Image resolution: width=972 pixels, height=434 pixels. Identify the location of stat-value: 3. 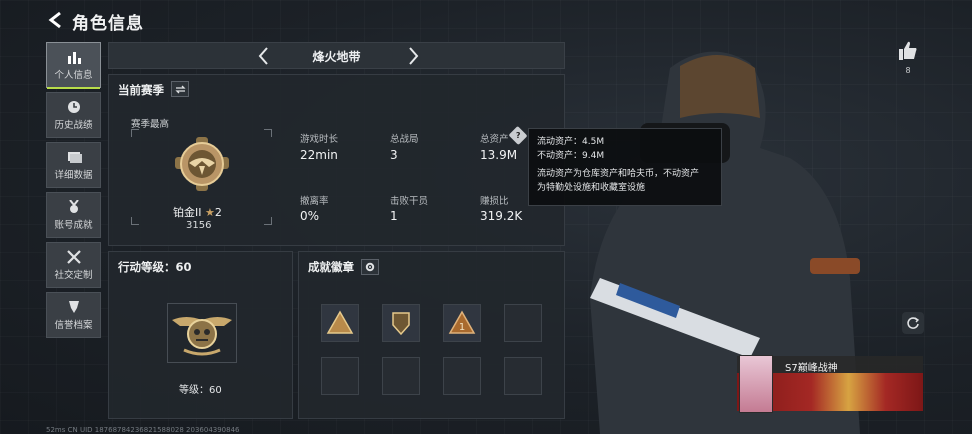
(394, 155).